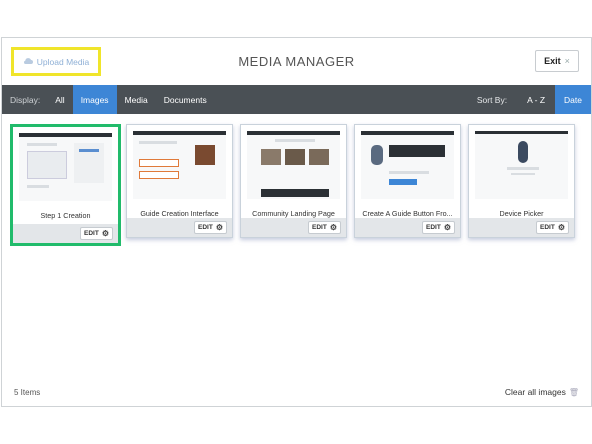  I want to click on filter-documents: Documents, so click(185, 99).